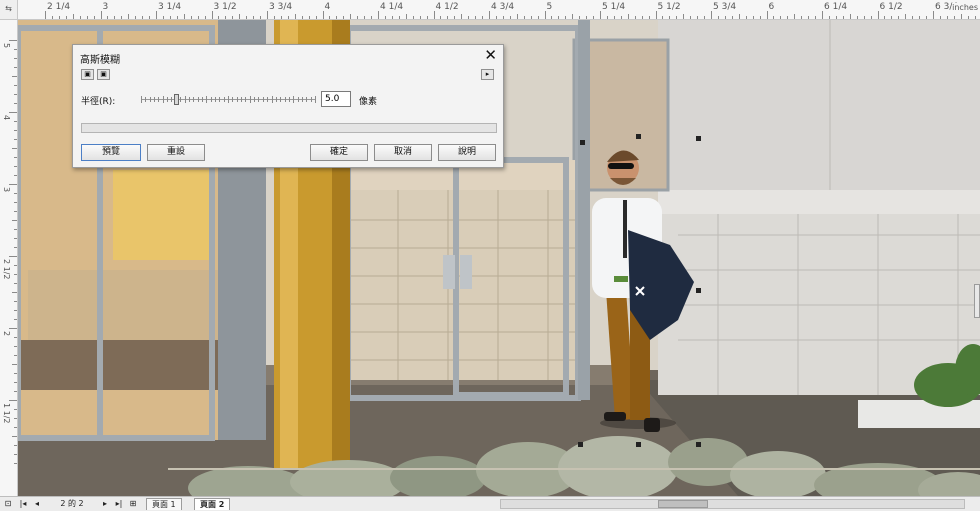 The image size is (980, 511). What do you see at coordinates (170, 7) in the screenshot?
I see `ruler-label: 3 1/4` at bounding box center [170, 7].